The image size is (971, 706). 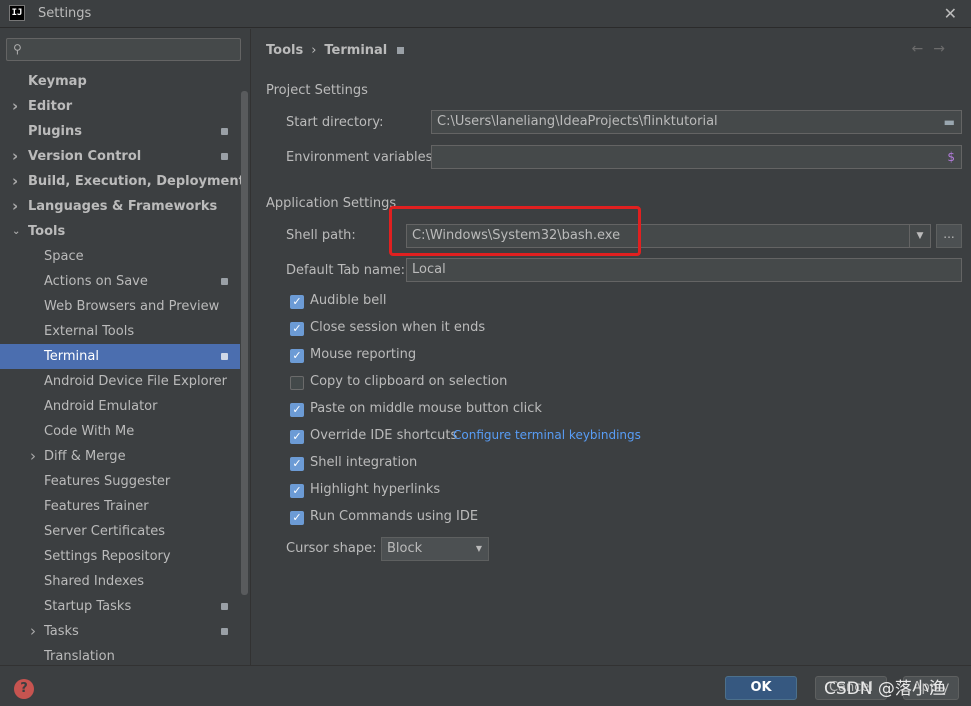 I want to click on forward-arrow-icon: →, so click(x=944, y=49).